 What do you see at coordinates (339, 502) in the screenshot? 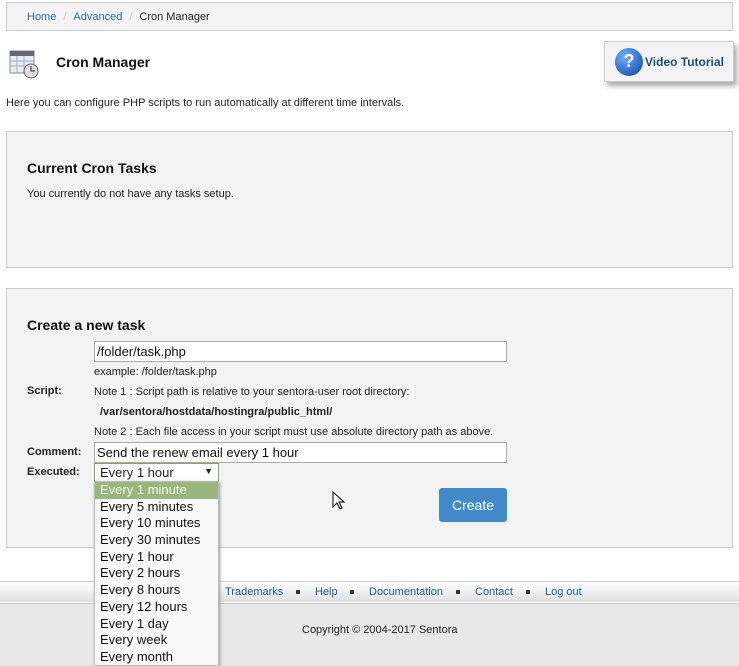
I see `mouse-cursor-icon` at bounding box center [339, 502].